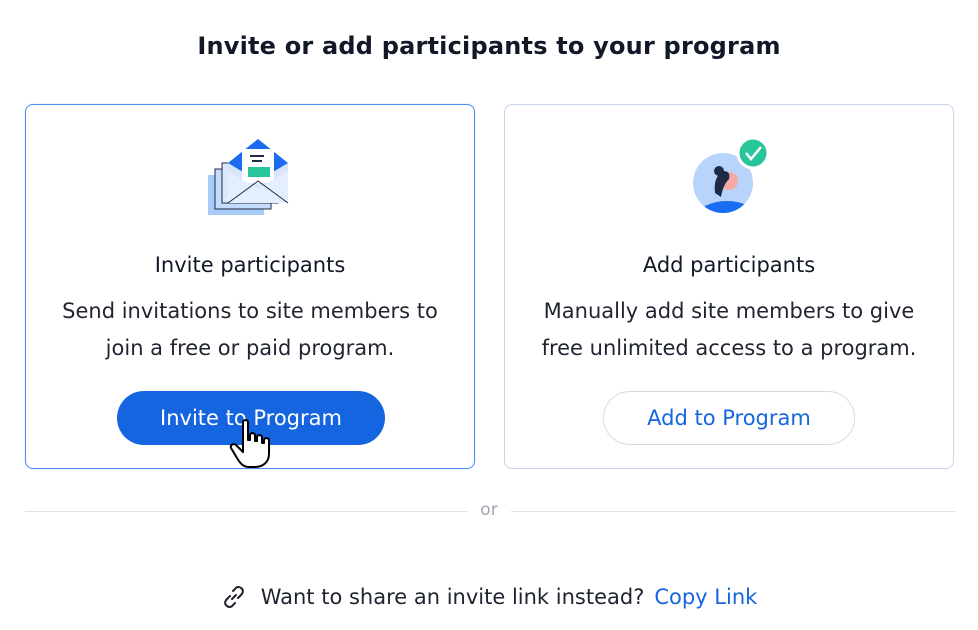 Image resolution: width=978 pixels, height=630 pixels. I want to click on divider-line-left, so click(246, 511).